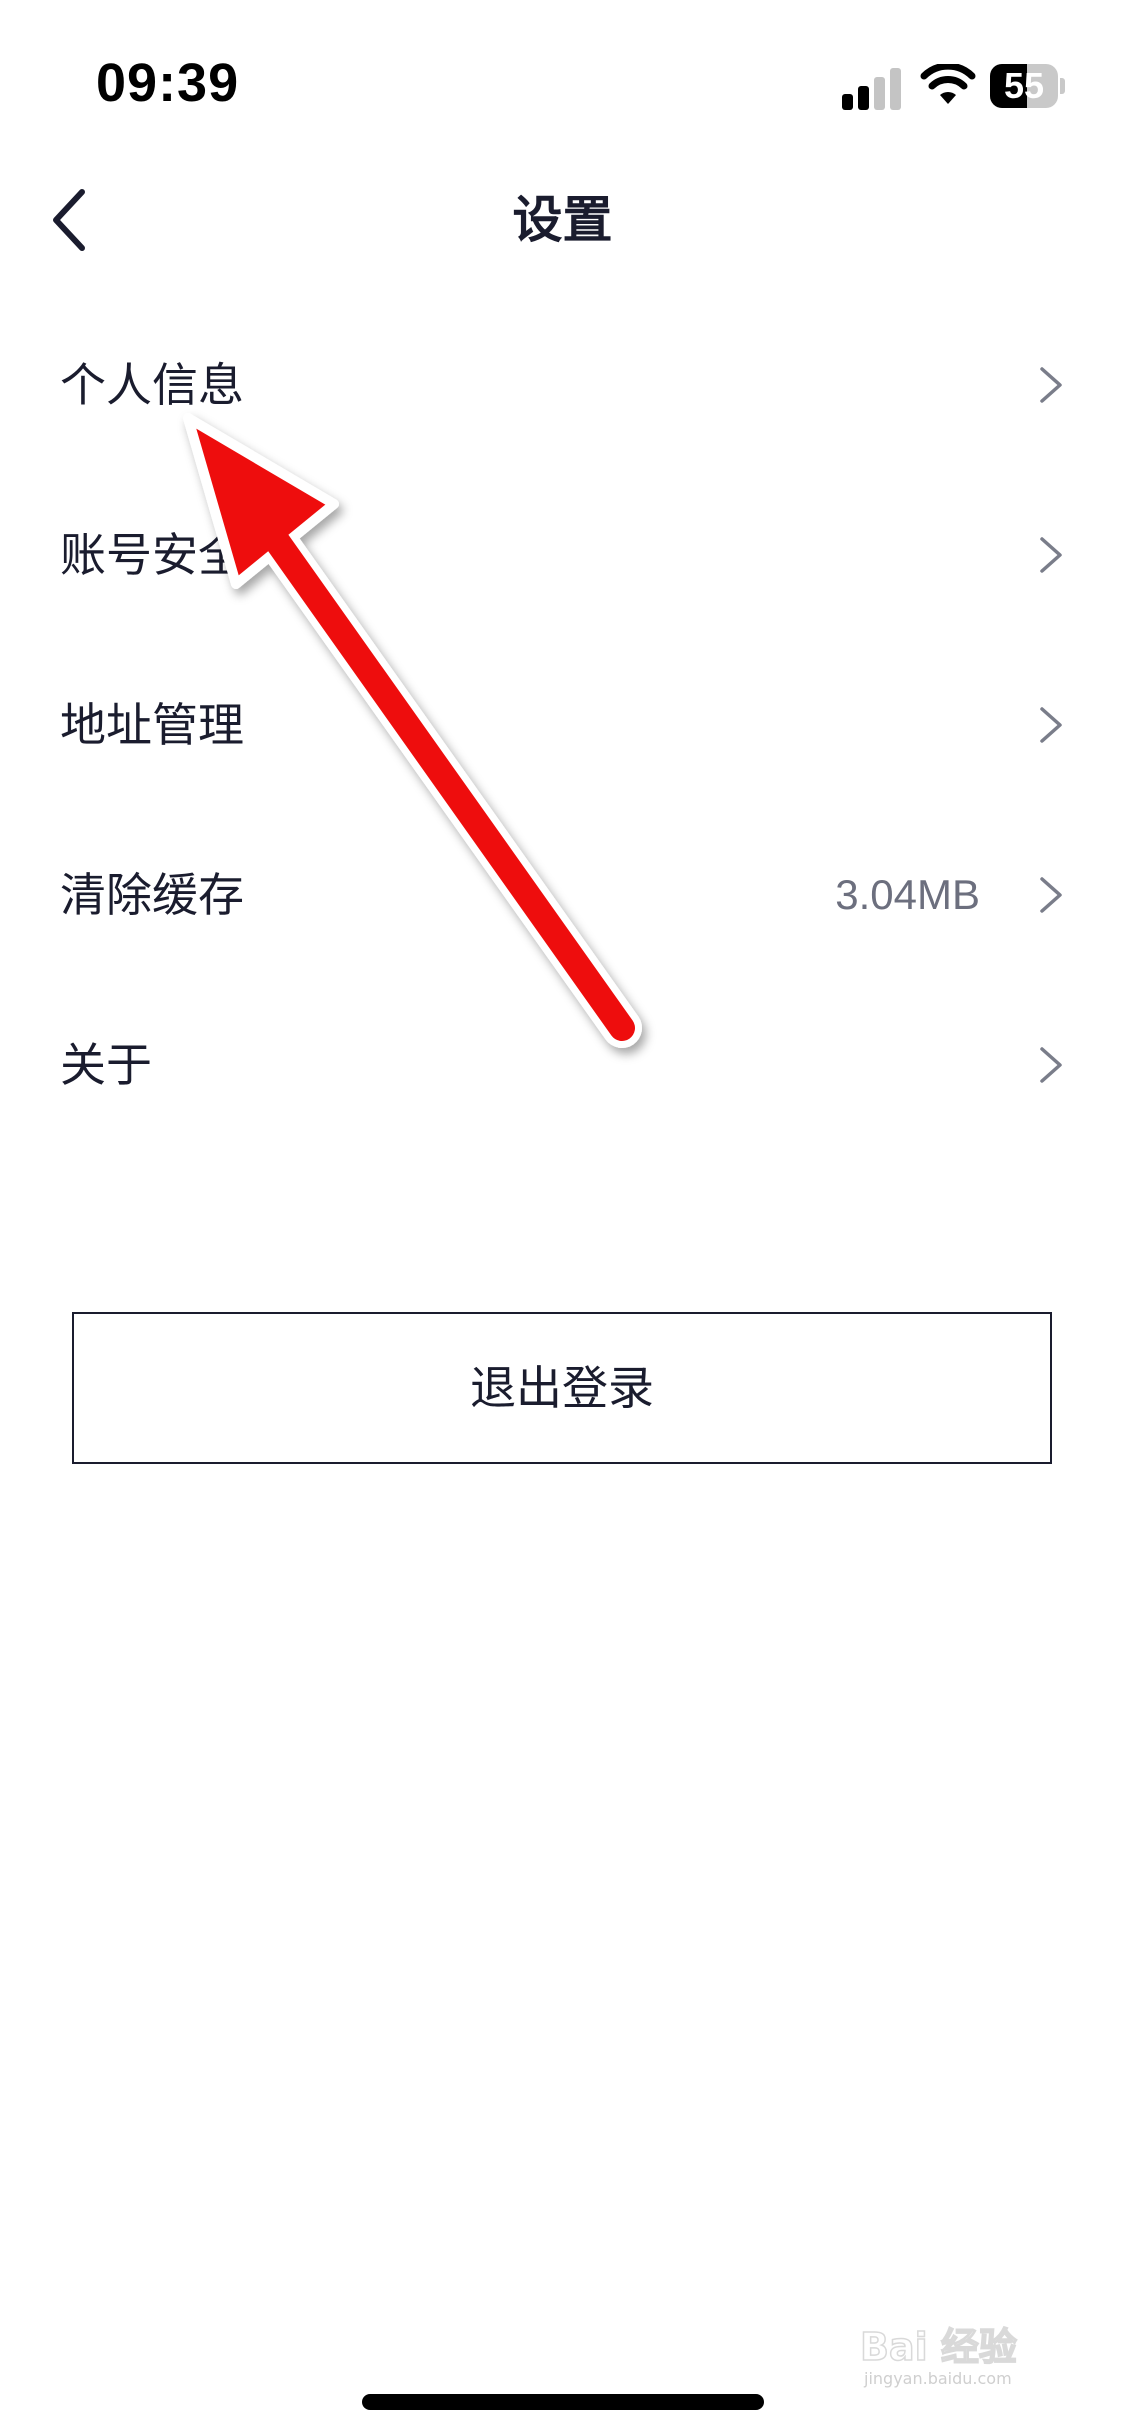  I want to click on settings-item-label: 账号安全, so click(152, 555).